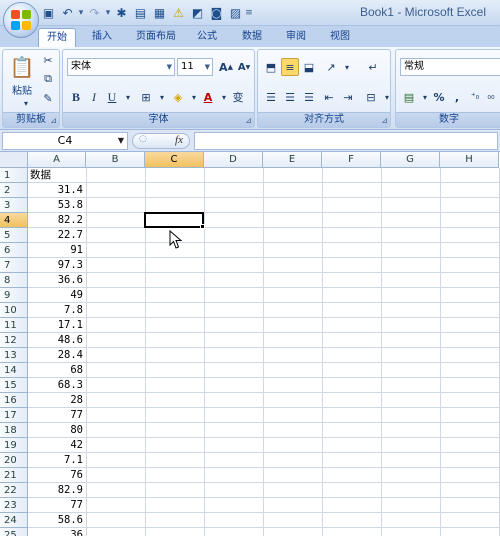 The width and height of the screenshot is (500, 536). Describe the element at coordinates (238, 97) in the screenshot. I see `phonetic-guide-button: 变` at that location.